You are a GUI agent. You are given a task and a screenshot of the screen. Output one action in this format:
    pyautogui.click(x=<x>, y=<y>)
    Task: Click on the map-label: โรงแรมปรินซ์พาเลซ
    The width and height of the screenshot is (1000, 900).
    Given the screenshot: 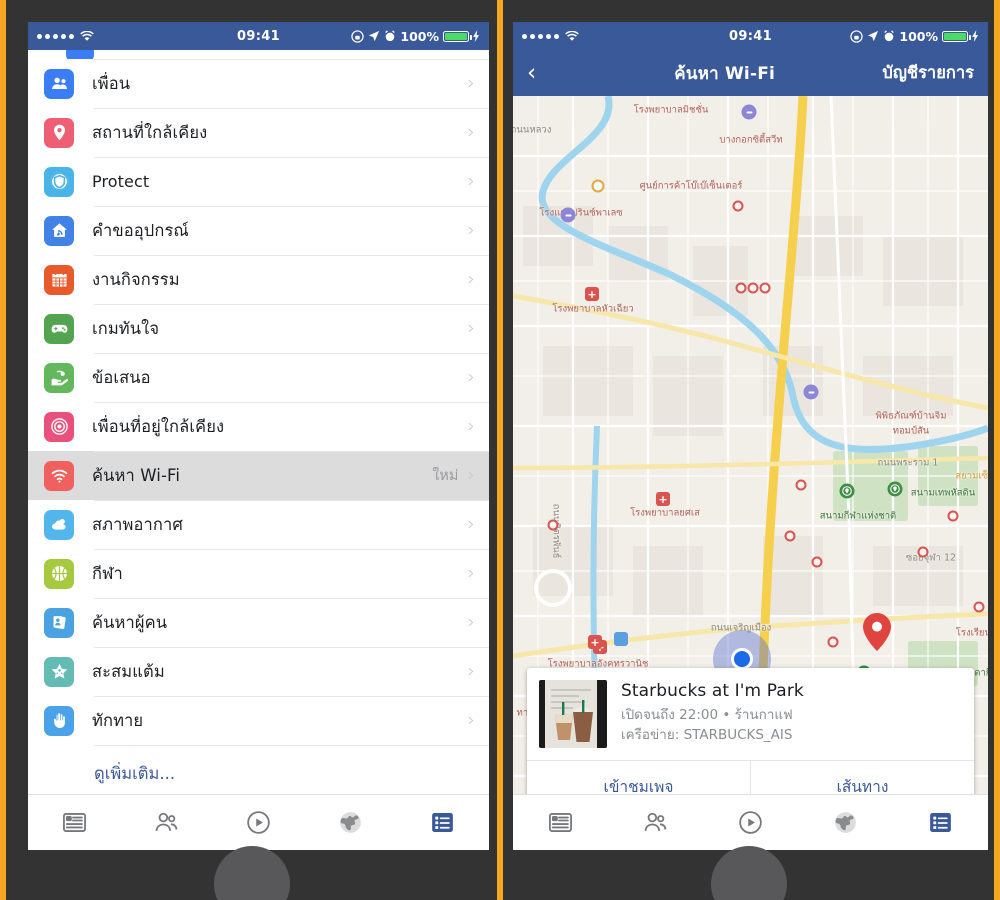 What is the action you would take?
    pyautogui.click(x=581, y=213)
    